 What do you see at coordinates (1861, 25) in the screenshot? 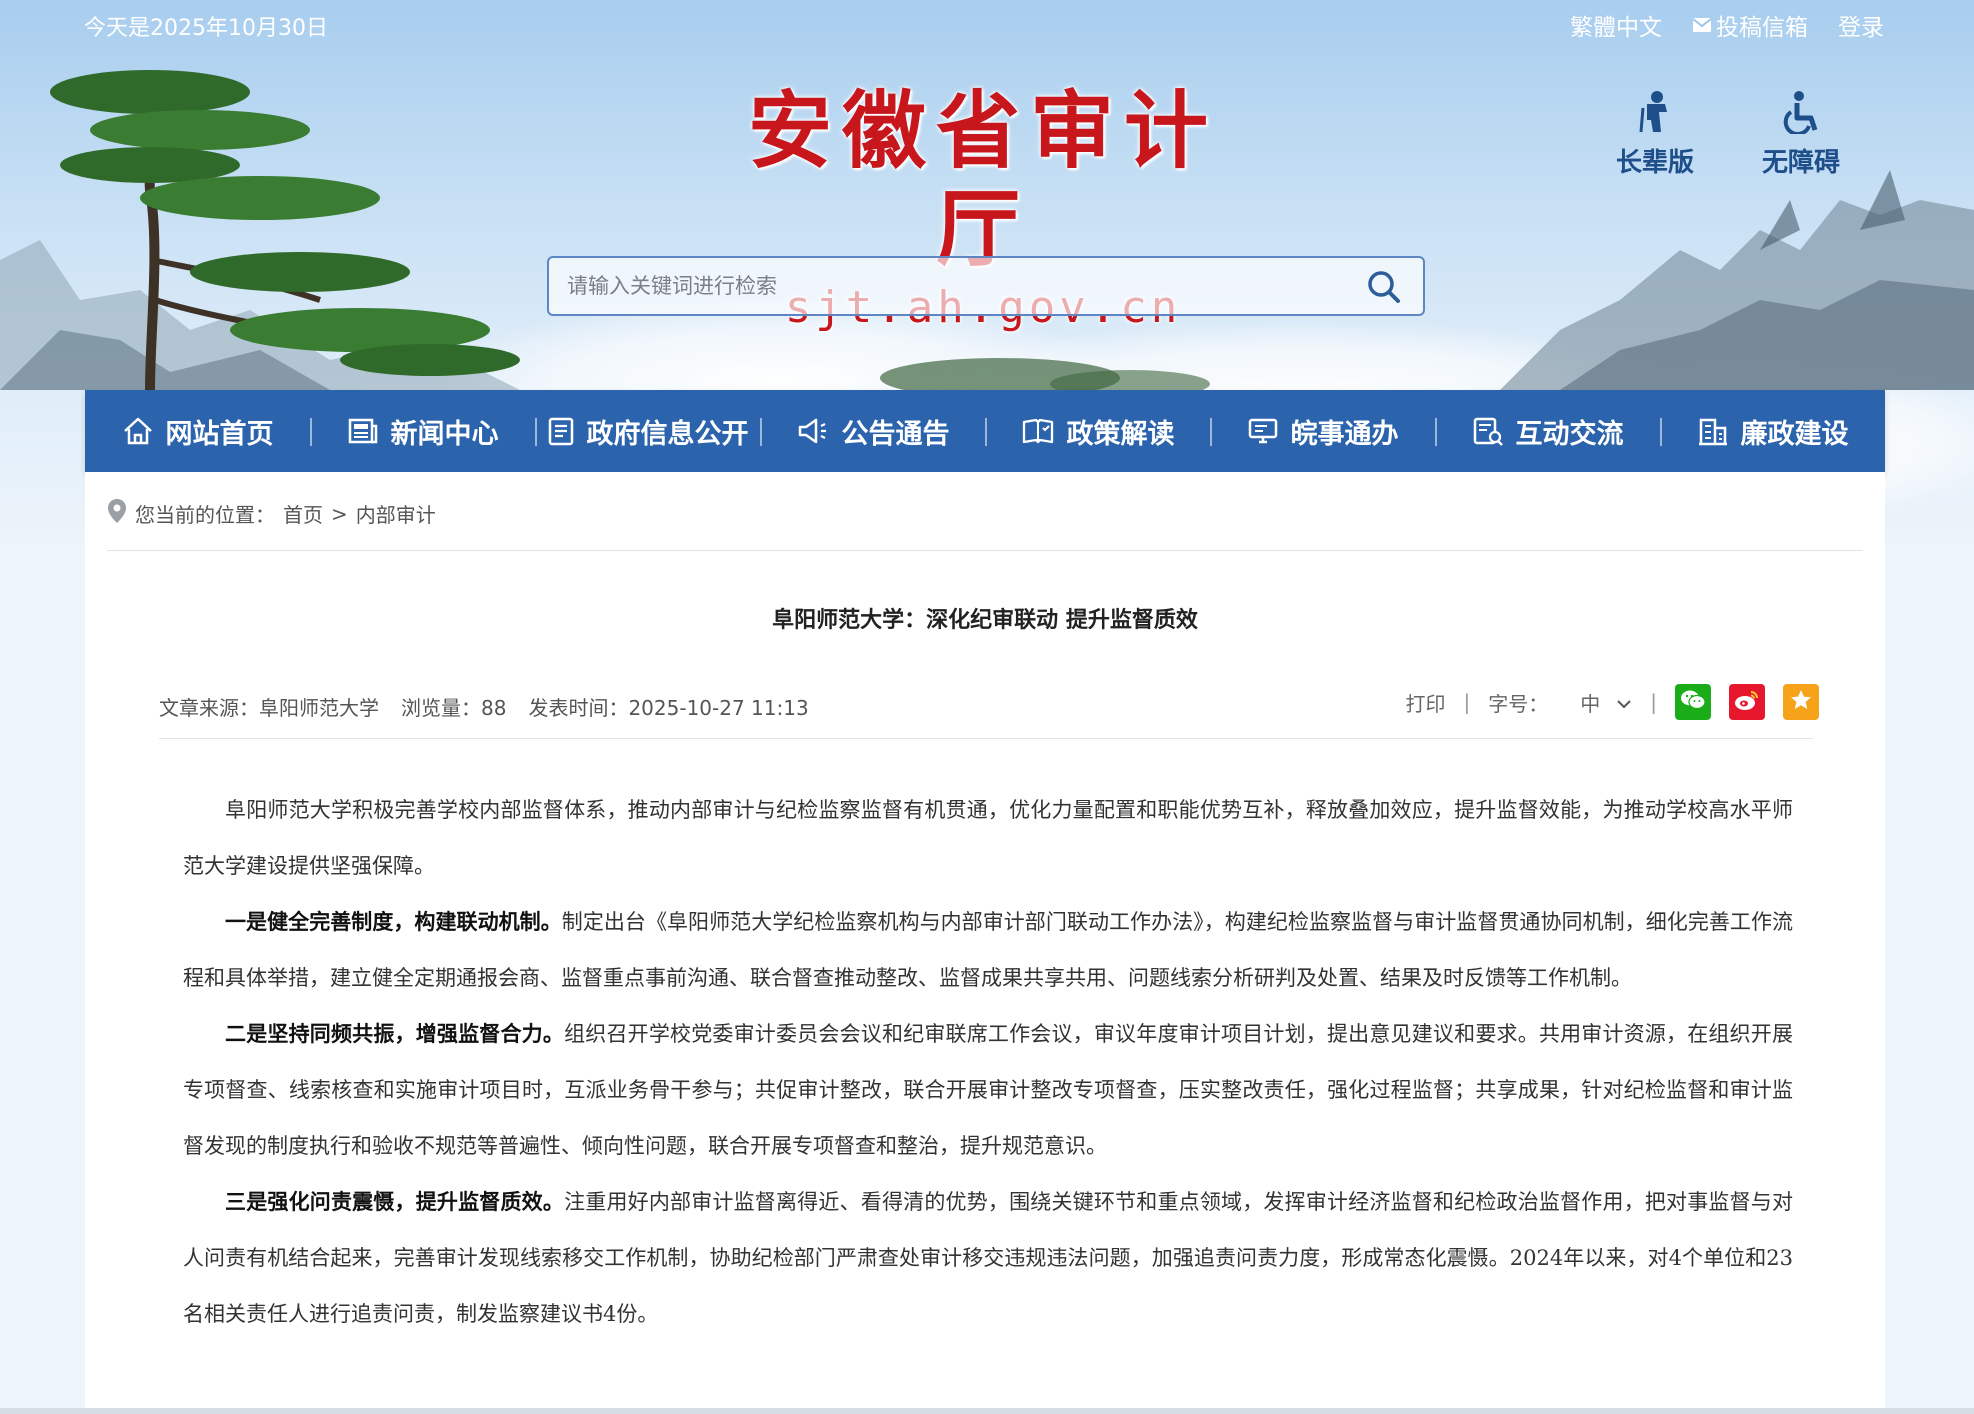
I see `login-link: 登录` at bounding box center [1861, 25].